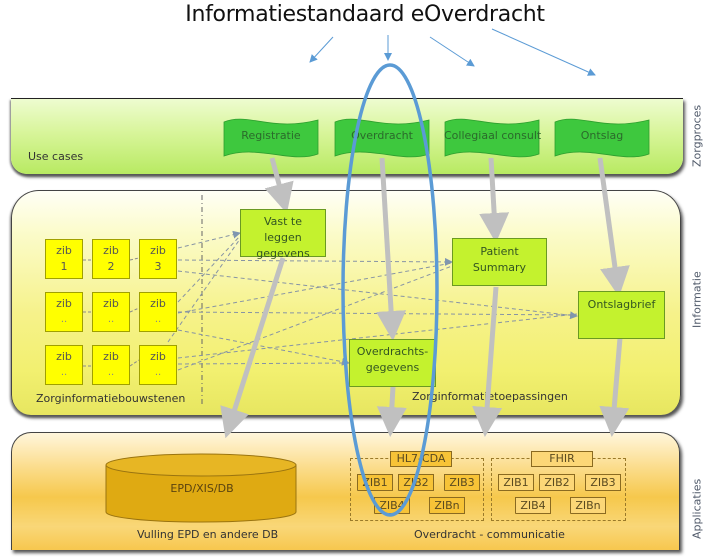 The width and height of the screenshot is (708, 558). Describe the element at coordinates (621, 315) in the screenshot. I see `ontslagbrief-box: Ontslagbrief` at that location.